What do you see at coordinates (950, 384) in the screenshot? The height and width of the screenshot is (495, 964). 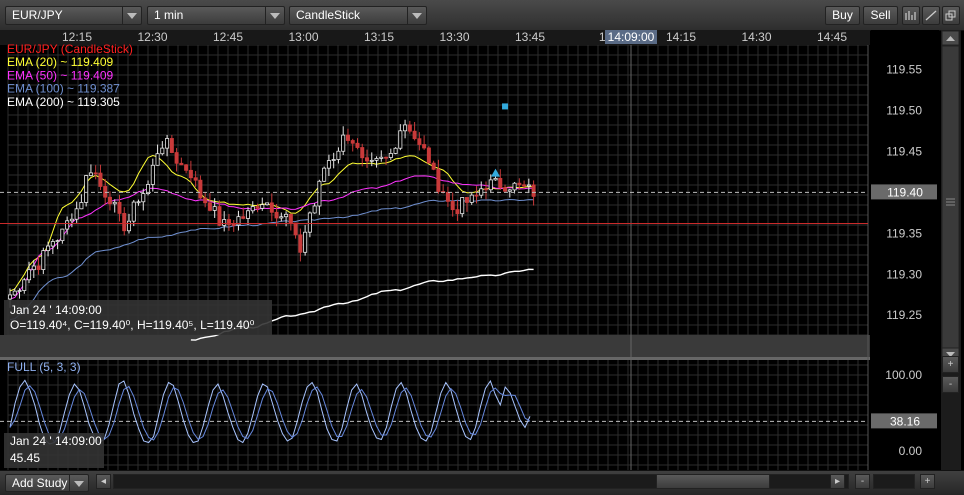 I see `collapse-panel-button: -` at bounding box center [950, 384].